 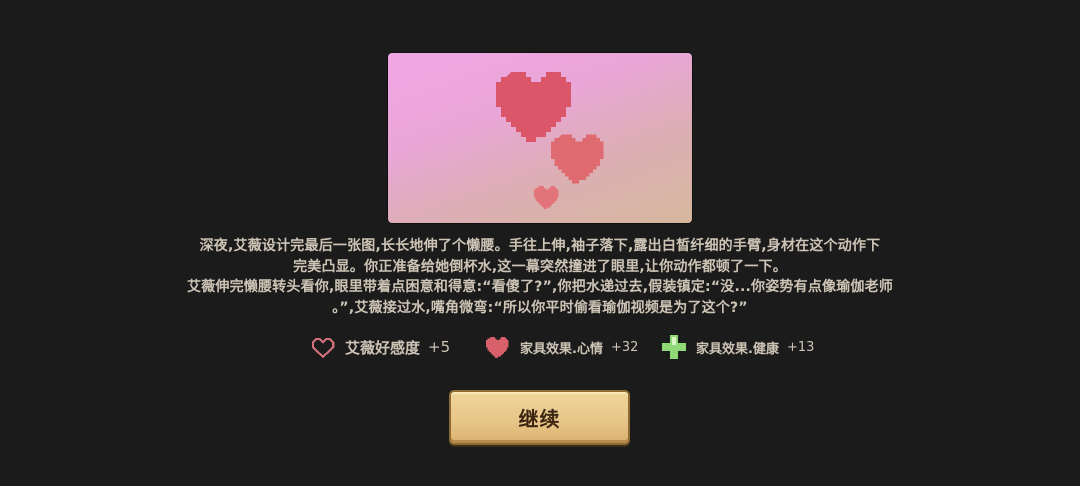 What do you see at coordinates (674, 347) in the screenshot?
I see `plus-cross-icon` at bounding box center [674, 347].